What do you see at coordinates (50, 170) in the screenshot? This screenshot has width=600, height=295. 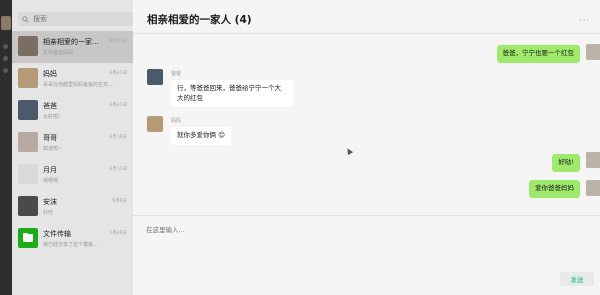 I see `conversation-name: 月月` at bounding box center [50, 170].